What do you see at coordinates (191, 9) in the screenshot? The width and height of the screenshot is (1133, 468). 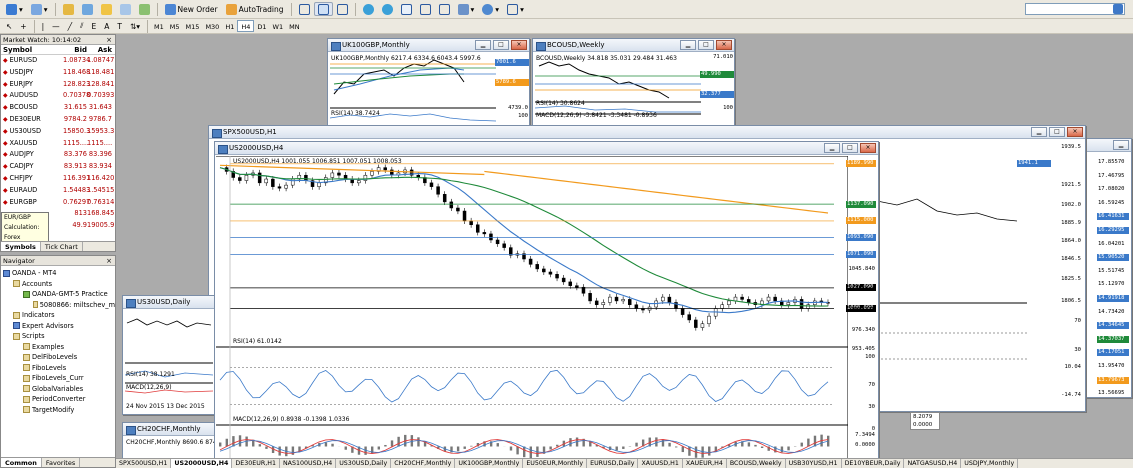 I see `new-order-button: New Order` at bounding box center [191, 9].